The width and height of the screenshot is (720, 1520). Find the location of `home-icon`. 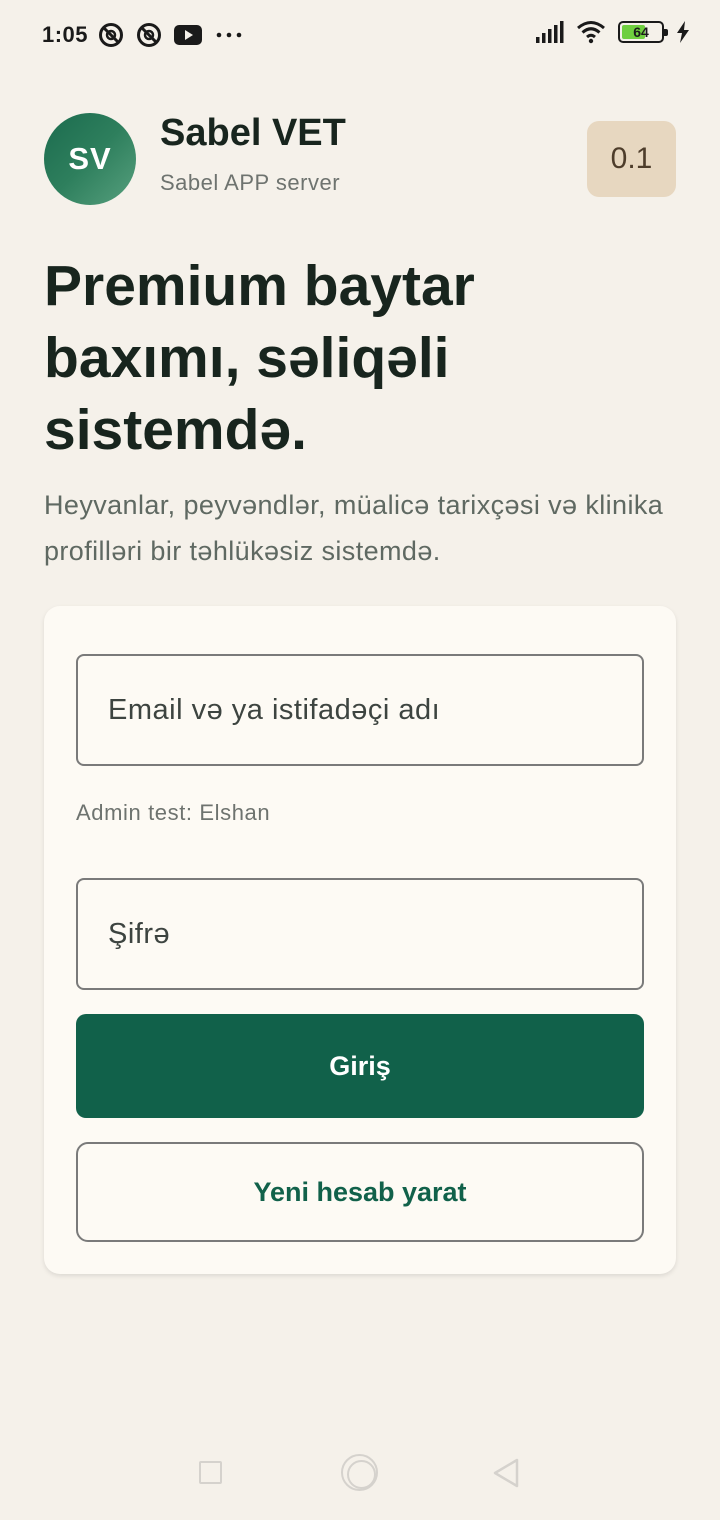

home-icon is located at coordinates (359, 1472).